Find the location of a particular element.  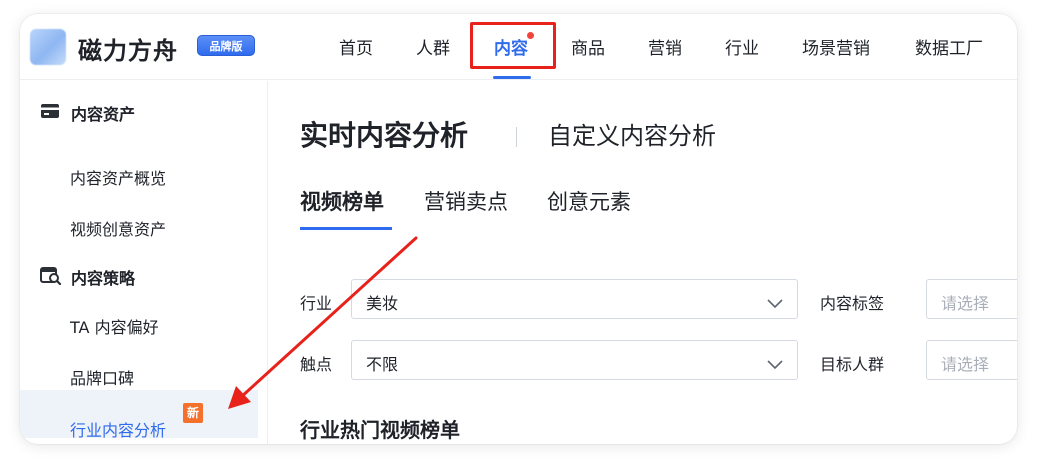

nav-item-data-factory: 数据工厂 is located at coordinates (949, 46).